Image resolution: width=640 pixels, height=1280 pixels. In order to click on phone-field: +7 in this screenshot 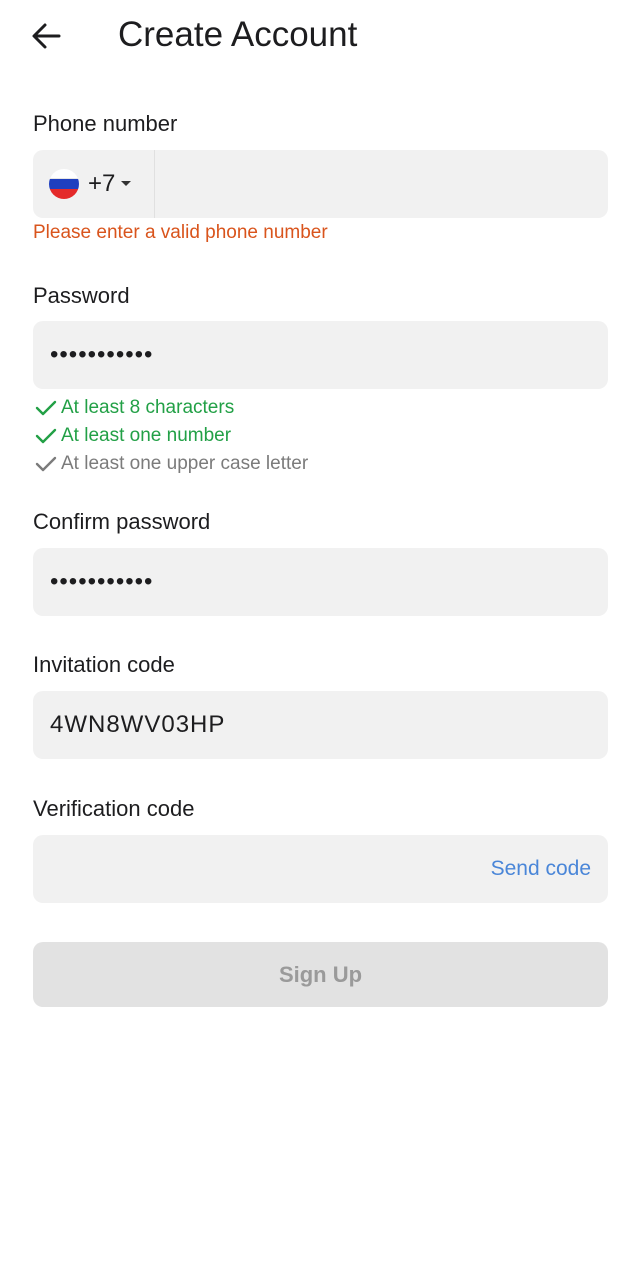, I will do `click(320, 184)`.